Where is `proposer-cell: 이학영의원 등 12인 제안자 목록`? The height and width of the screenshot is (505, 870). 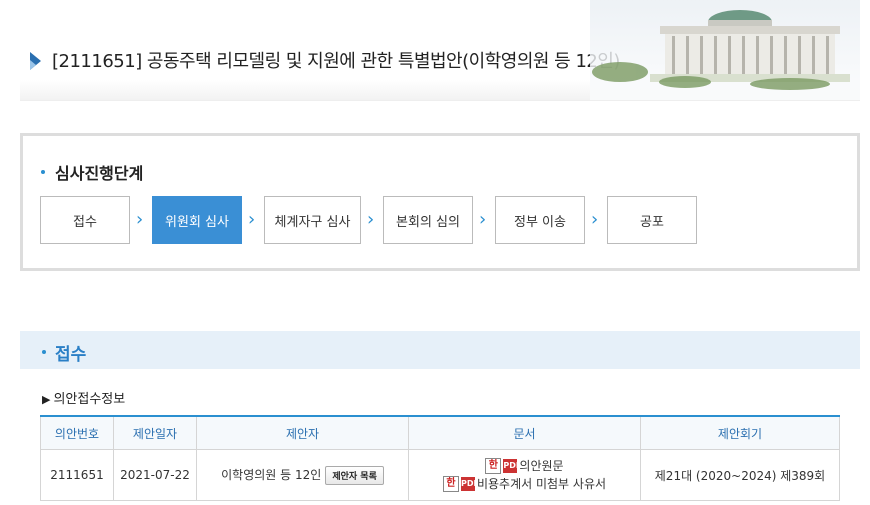 proposer-cell: 이학영의원 등 12인 제안자 목록 is located at coordinates (302, 475).